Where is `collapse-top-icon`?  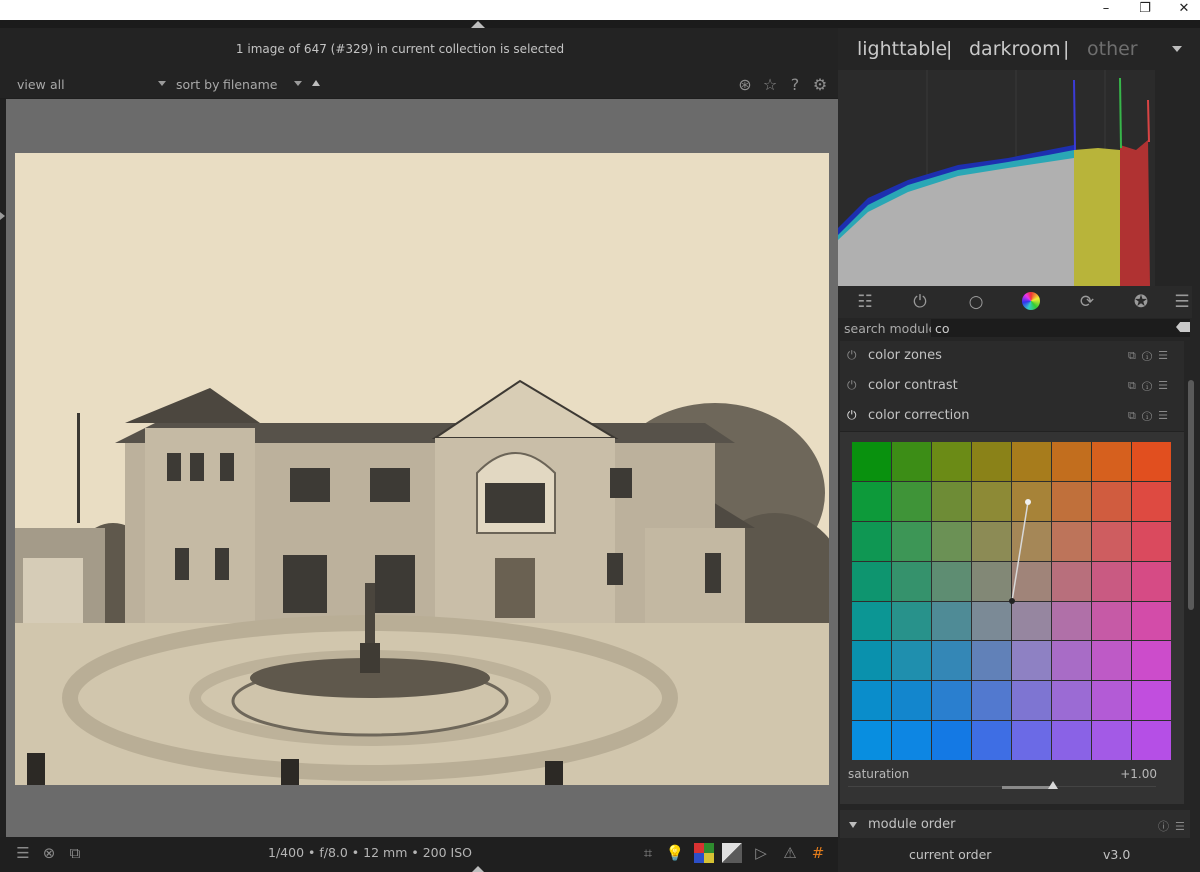
collapse-top-icon is located at coordinates (478, 24).